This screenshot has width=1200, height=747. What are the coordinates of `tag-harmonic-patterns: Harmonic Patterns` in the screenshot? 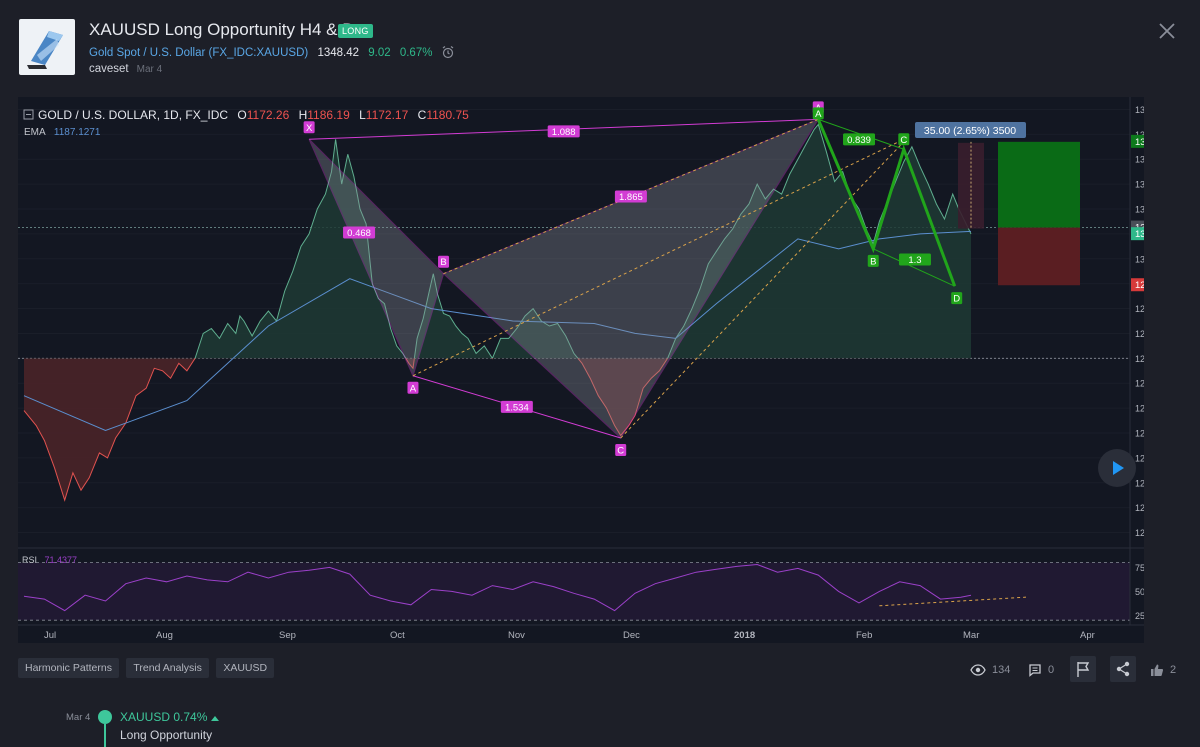 It's located at (68, 668).